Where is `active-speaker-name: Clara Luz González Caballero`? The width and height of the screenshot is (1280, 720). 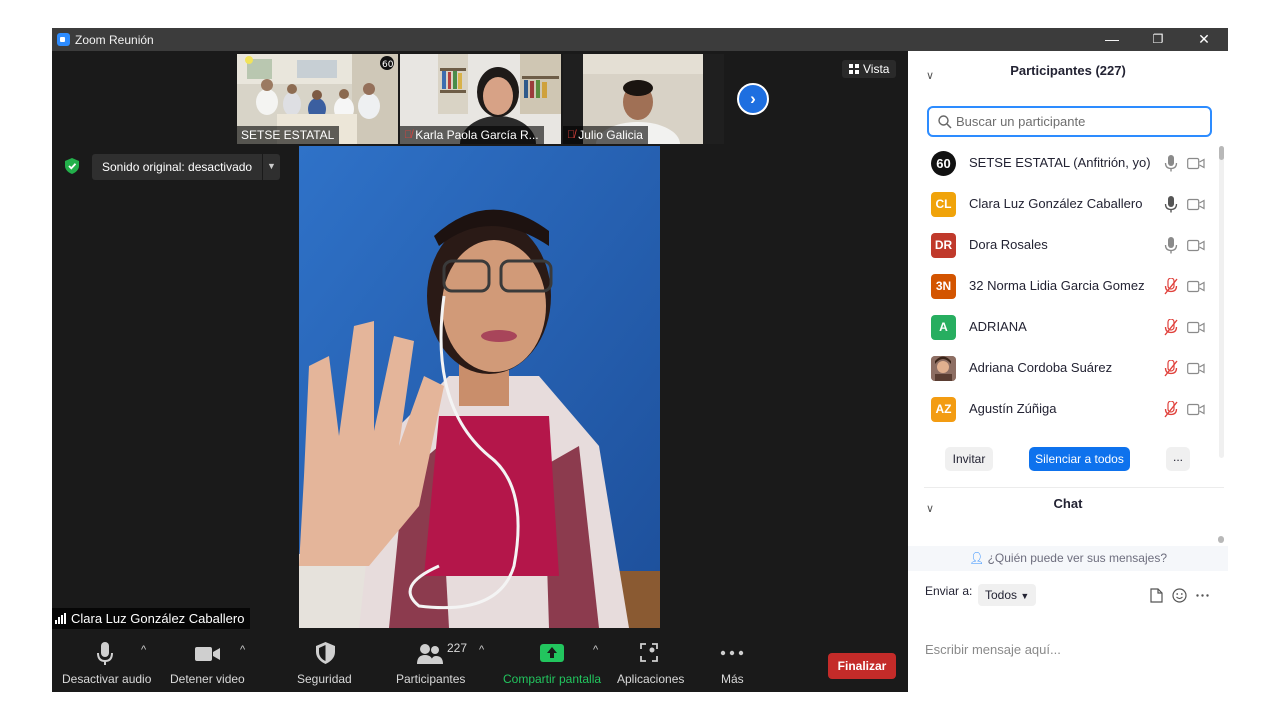
active-speaker-name: Clara Luz González Caballero is located at coordinates (158, 618).